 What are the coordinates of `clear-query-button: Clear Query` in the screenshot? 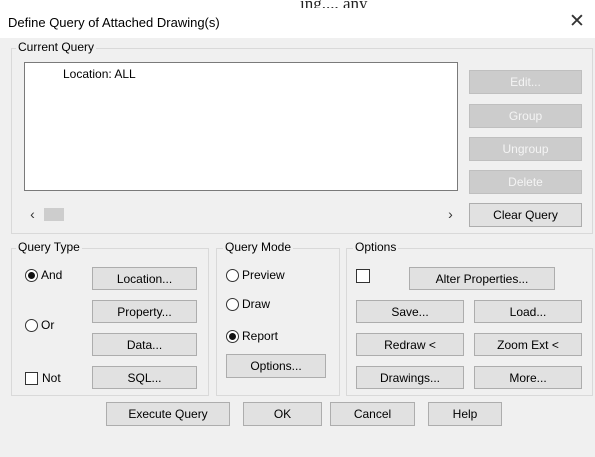 It's located at (525, 215).